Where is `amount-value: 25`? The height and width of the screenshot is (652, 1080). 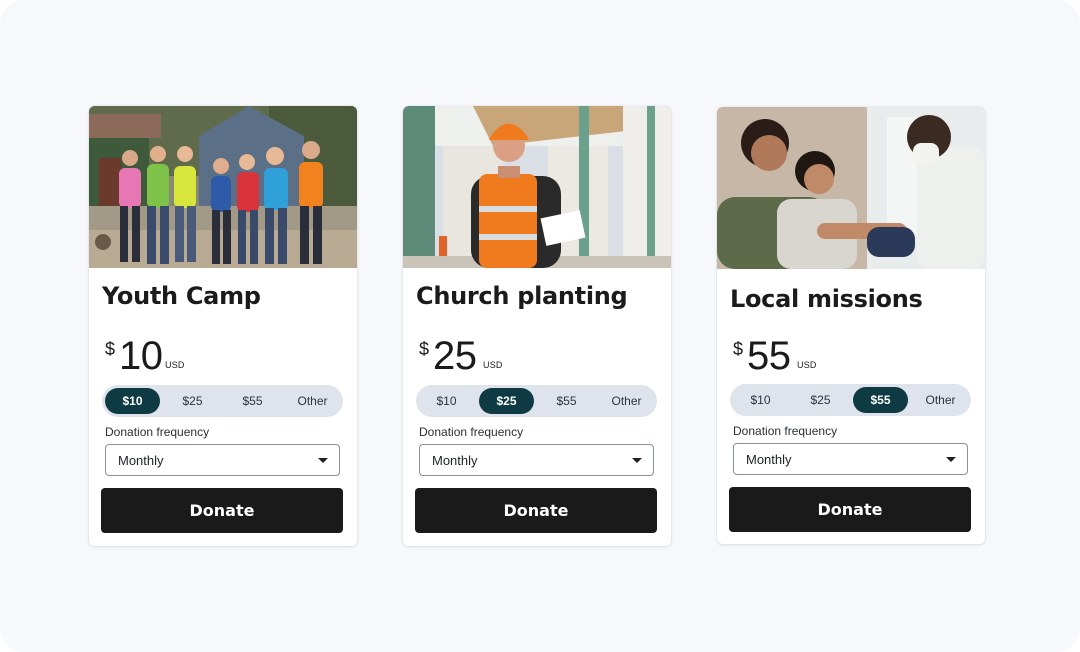
amount-value: 25 is located at coordinates (455, 356).